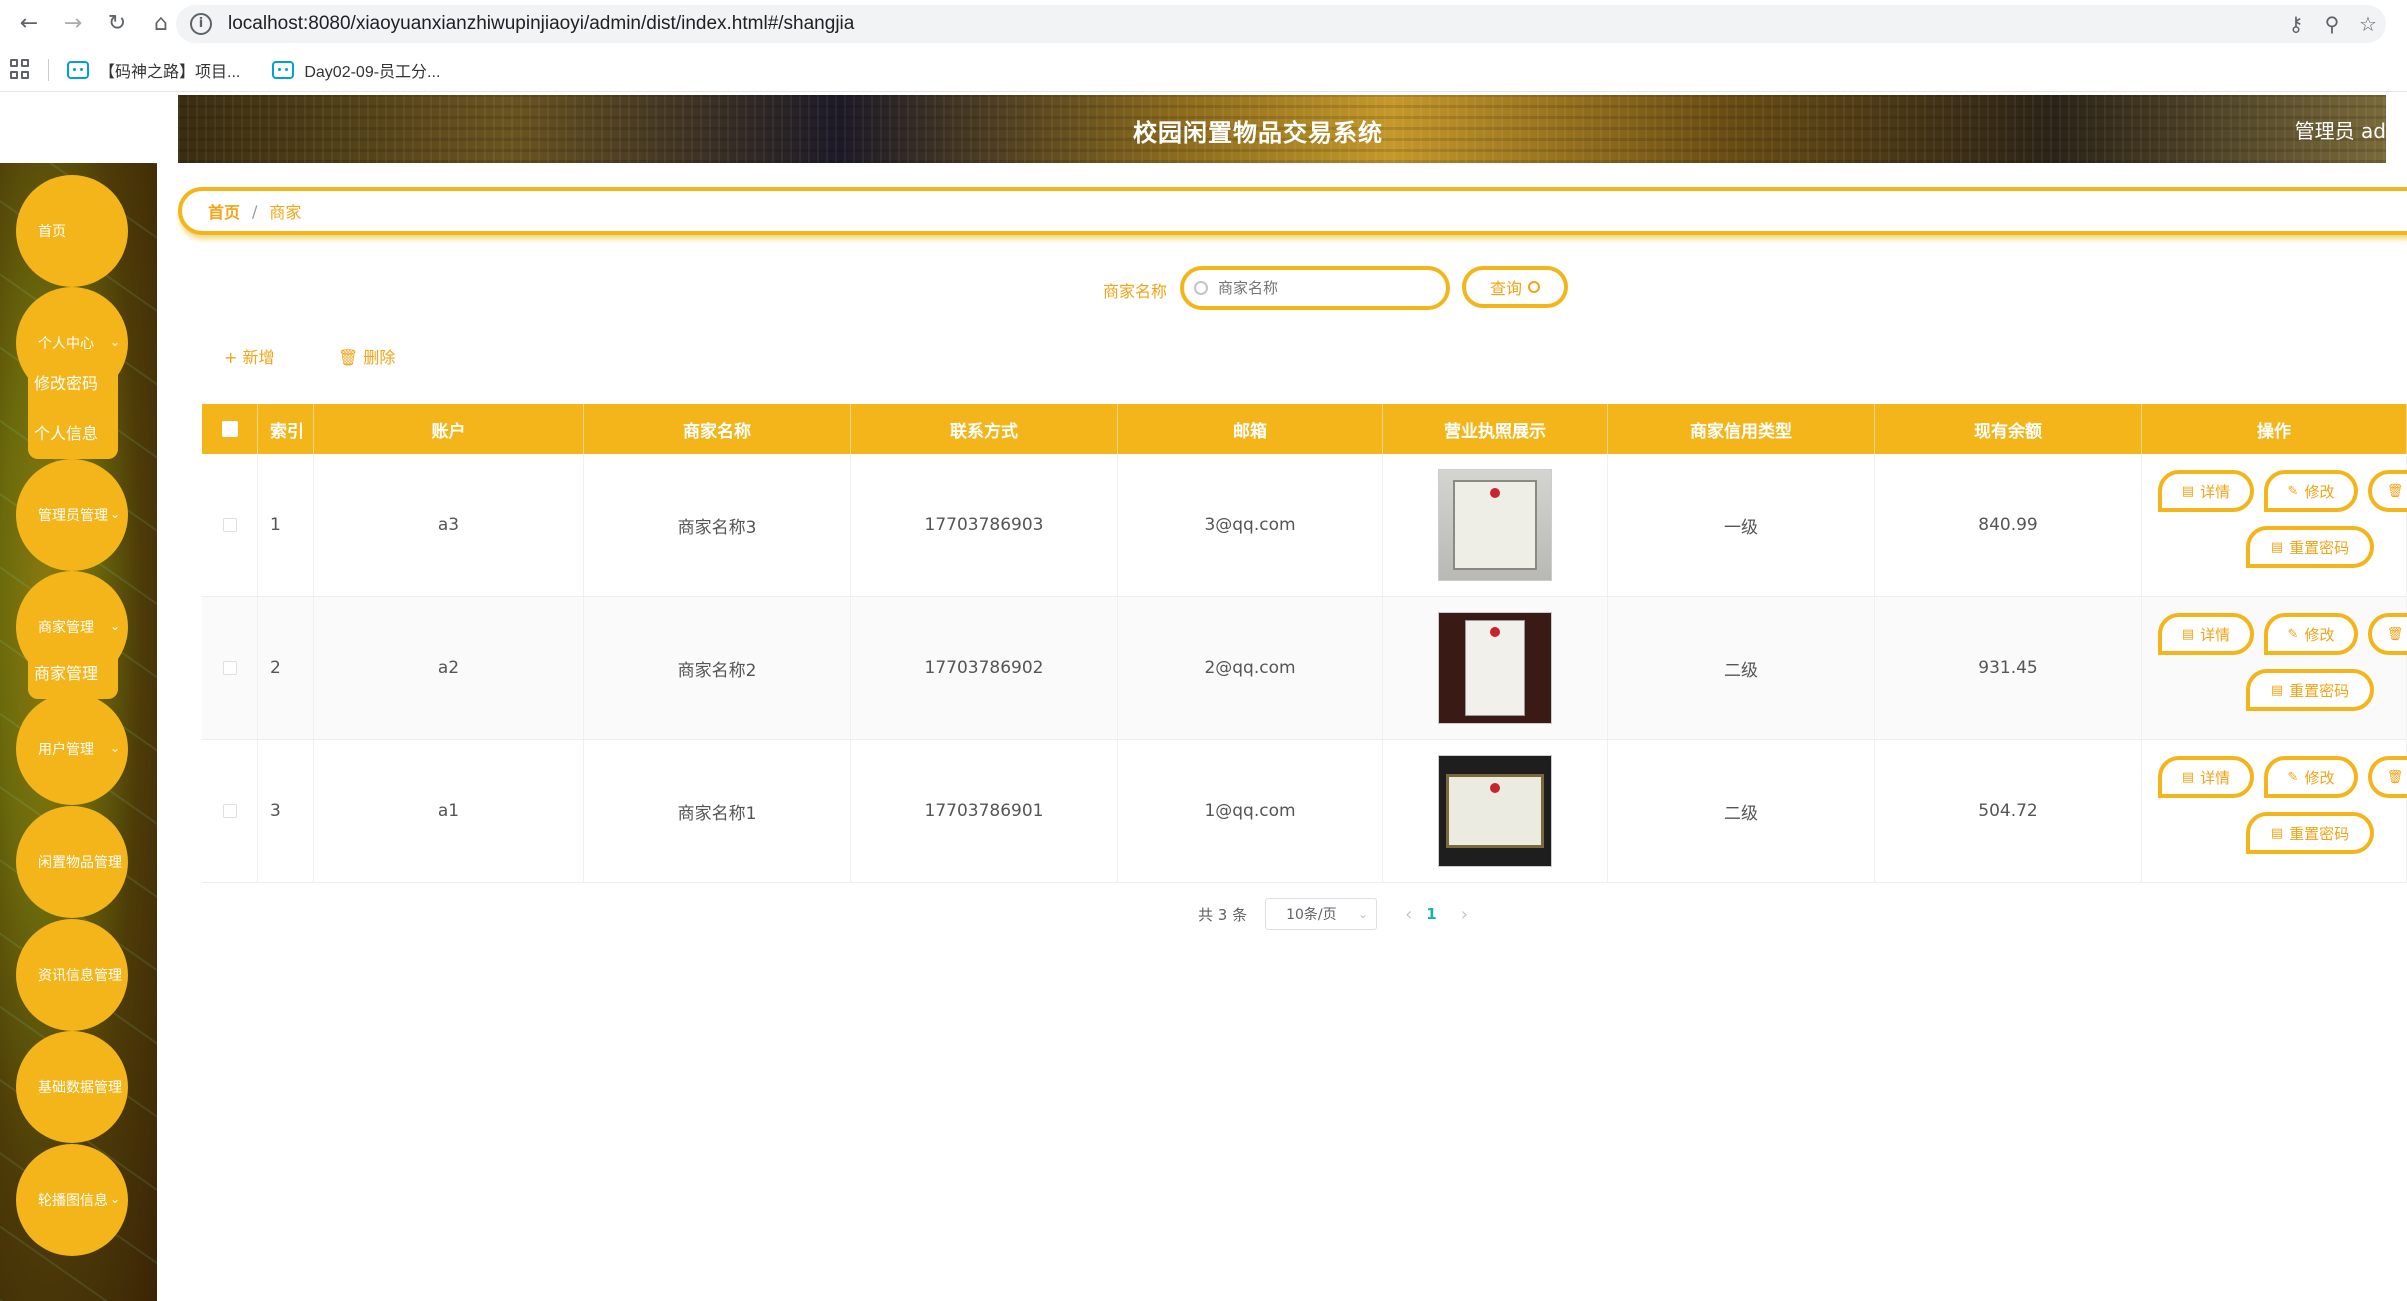  What do you see at coordinates (2340, 129) in the screenshot?
I see `current-user: 管理员 ad` at bounding box center [2340, 129].